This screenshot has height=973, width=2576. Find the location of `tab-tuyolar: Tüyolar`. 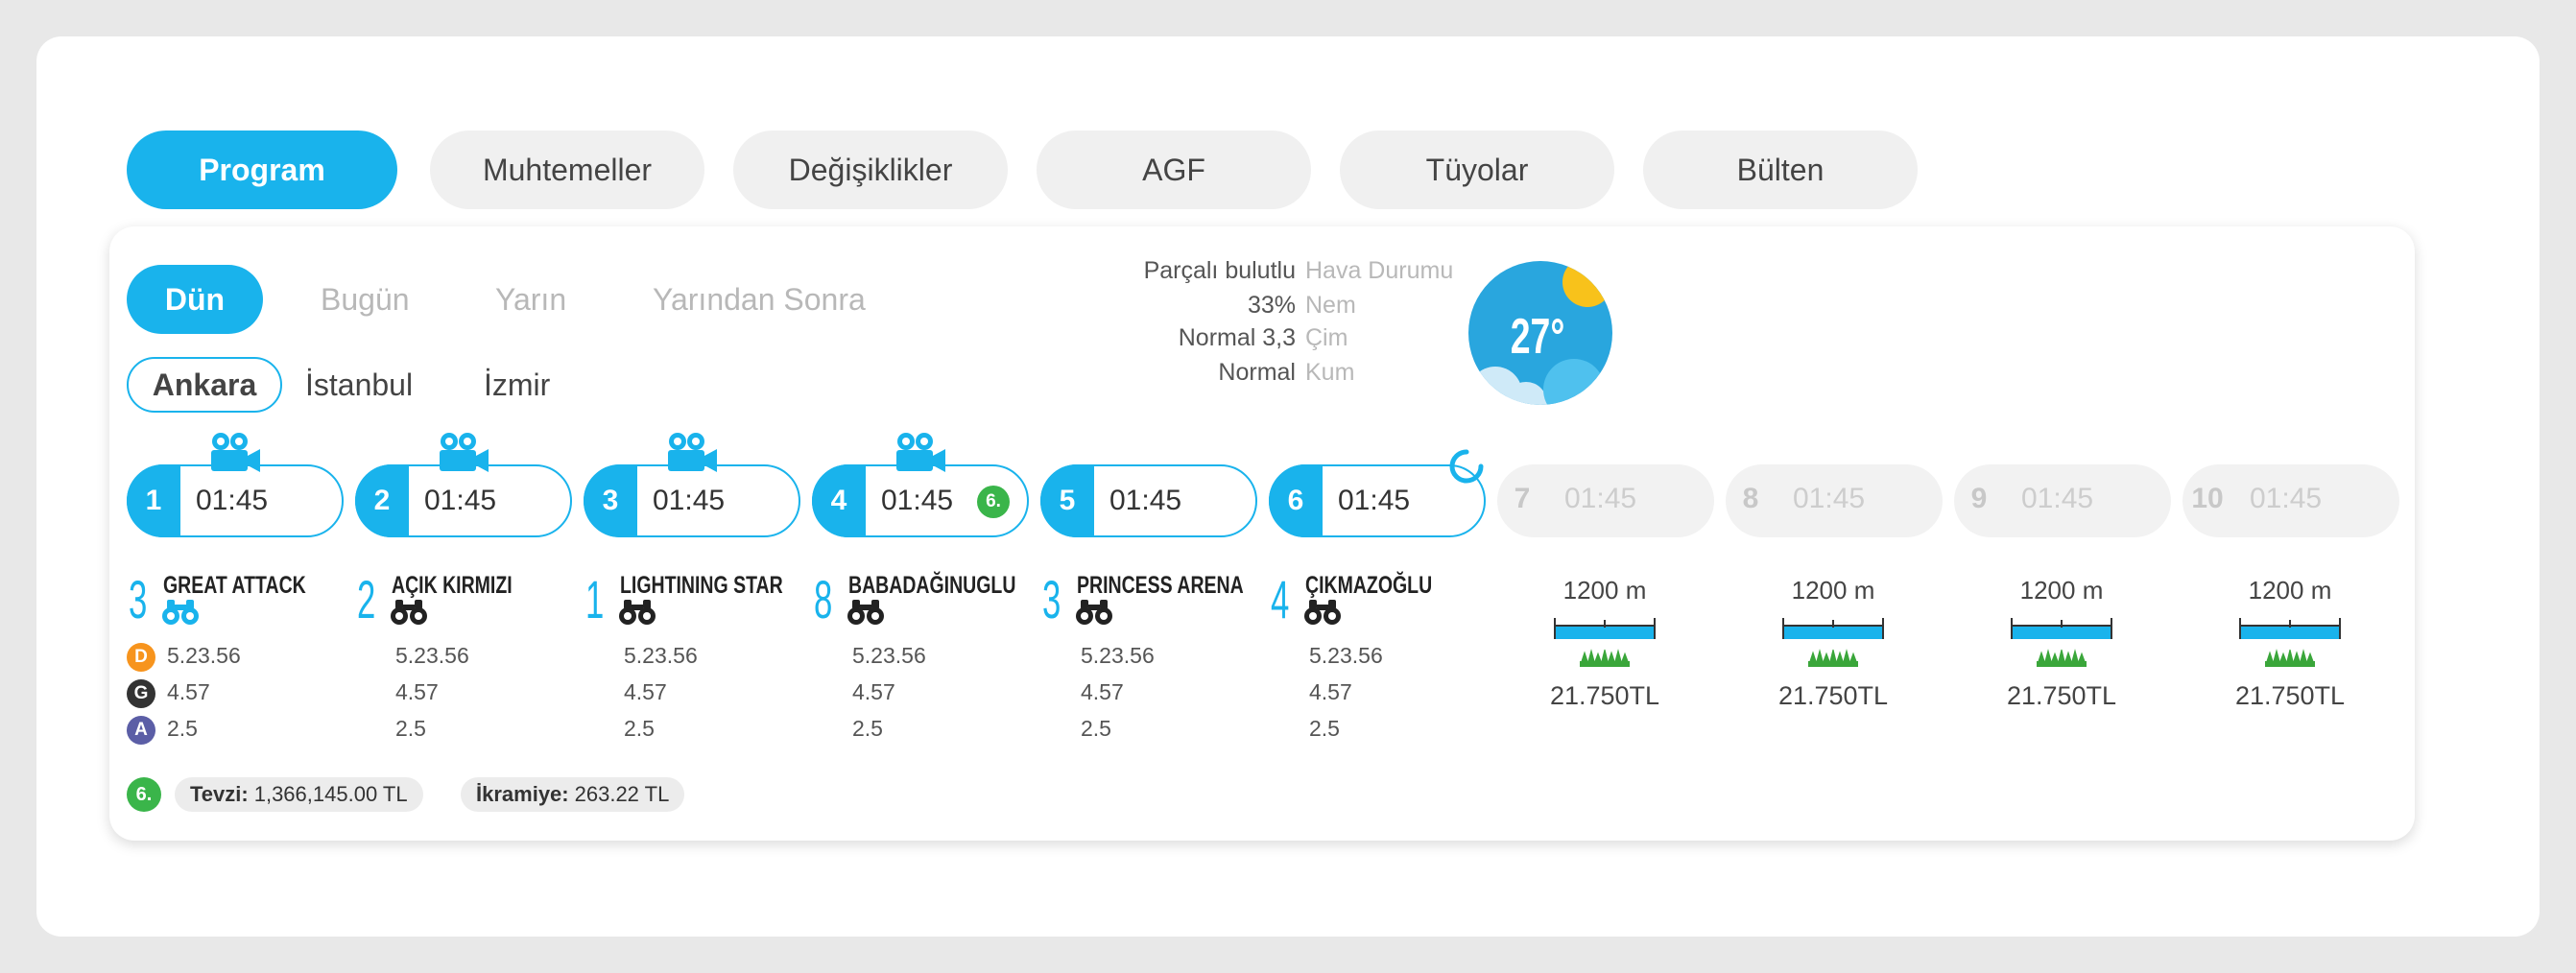

tab-tuyolar: Tüyolar is located at coordinates (1477, 170).